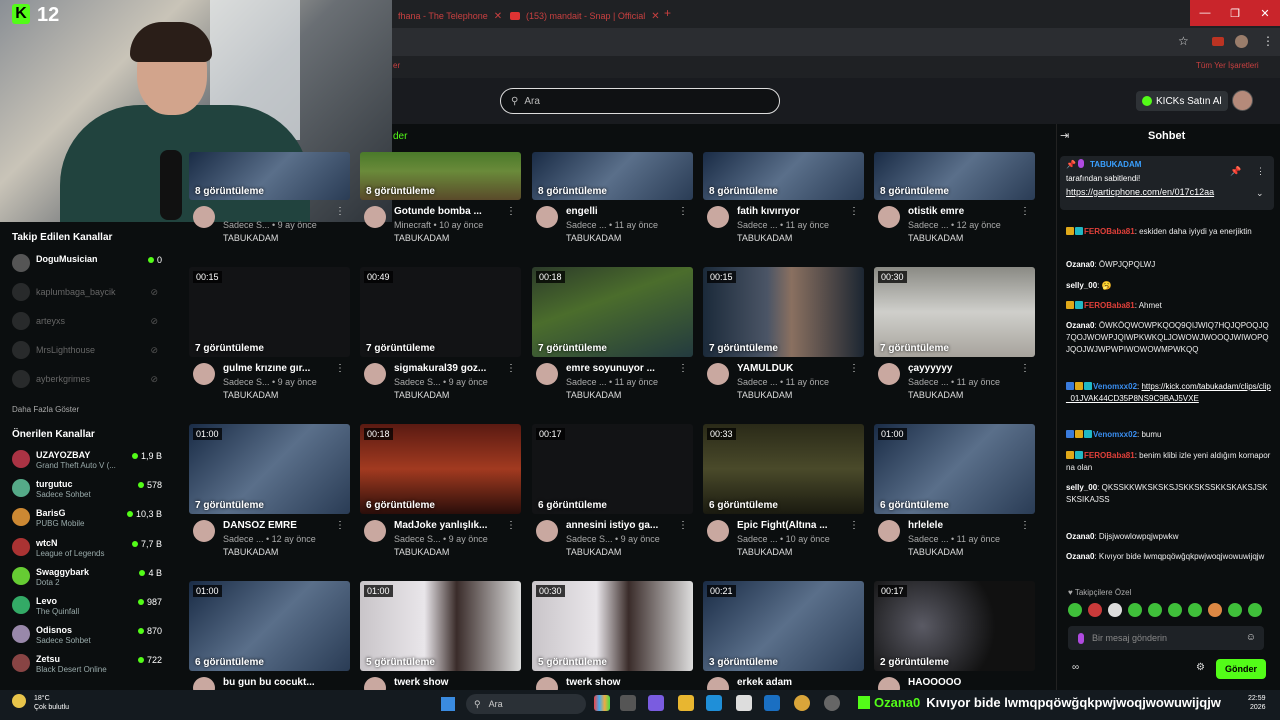  I want to click on browser-tab-2: (153) mandait - Snap | Official ✕, so click(585, 16).